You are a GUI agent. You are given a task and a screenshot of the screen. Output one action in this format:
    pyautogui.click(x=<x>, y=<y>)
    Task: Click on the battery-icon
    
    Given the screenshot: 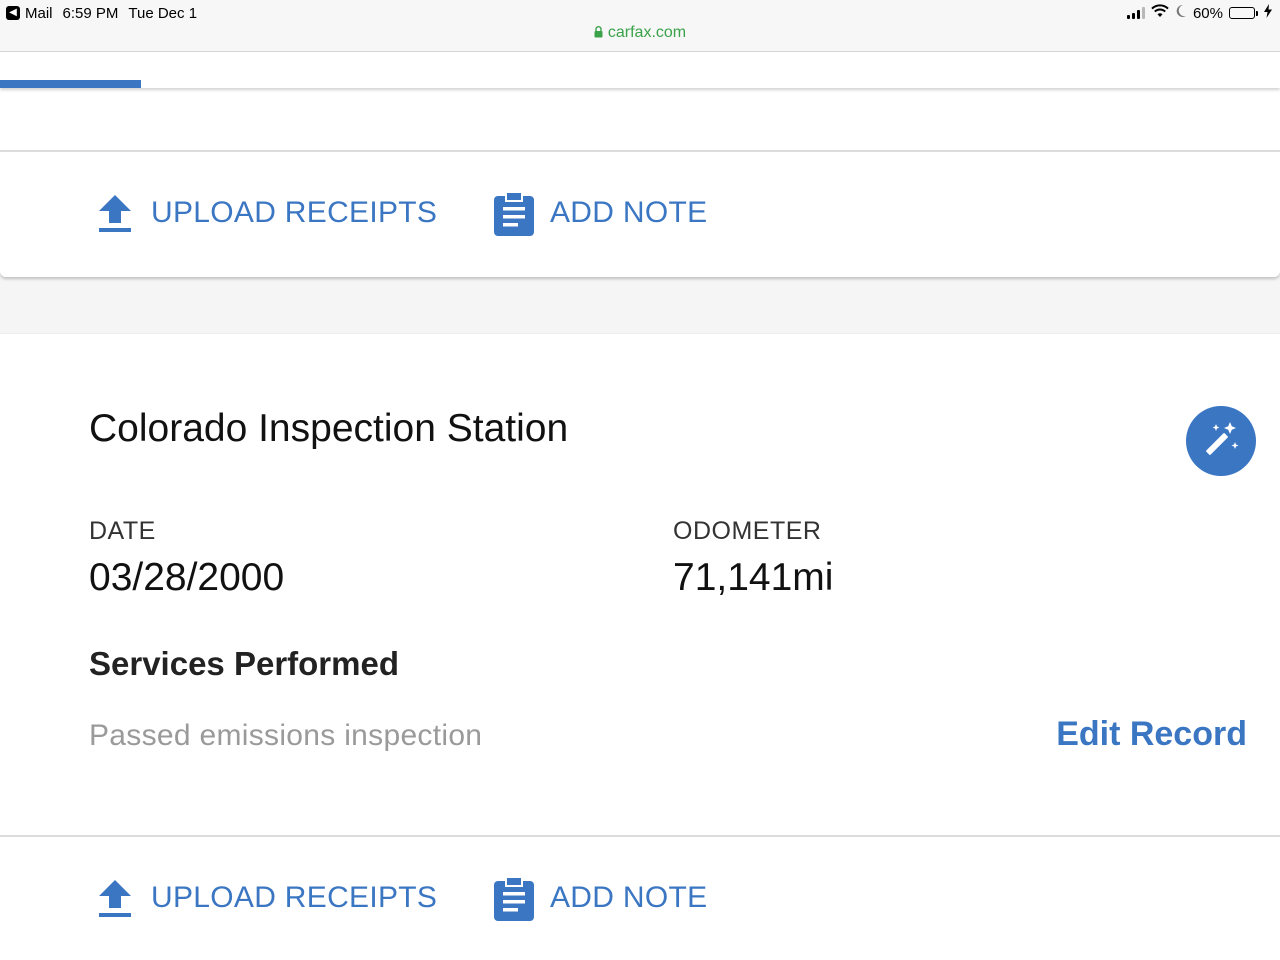 What is the action you would take?
    pyautogui.click(x=1243, y=13)
    